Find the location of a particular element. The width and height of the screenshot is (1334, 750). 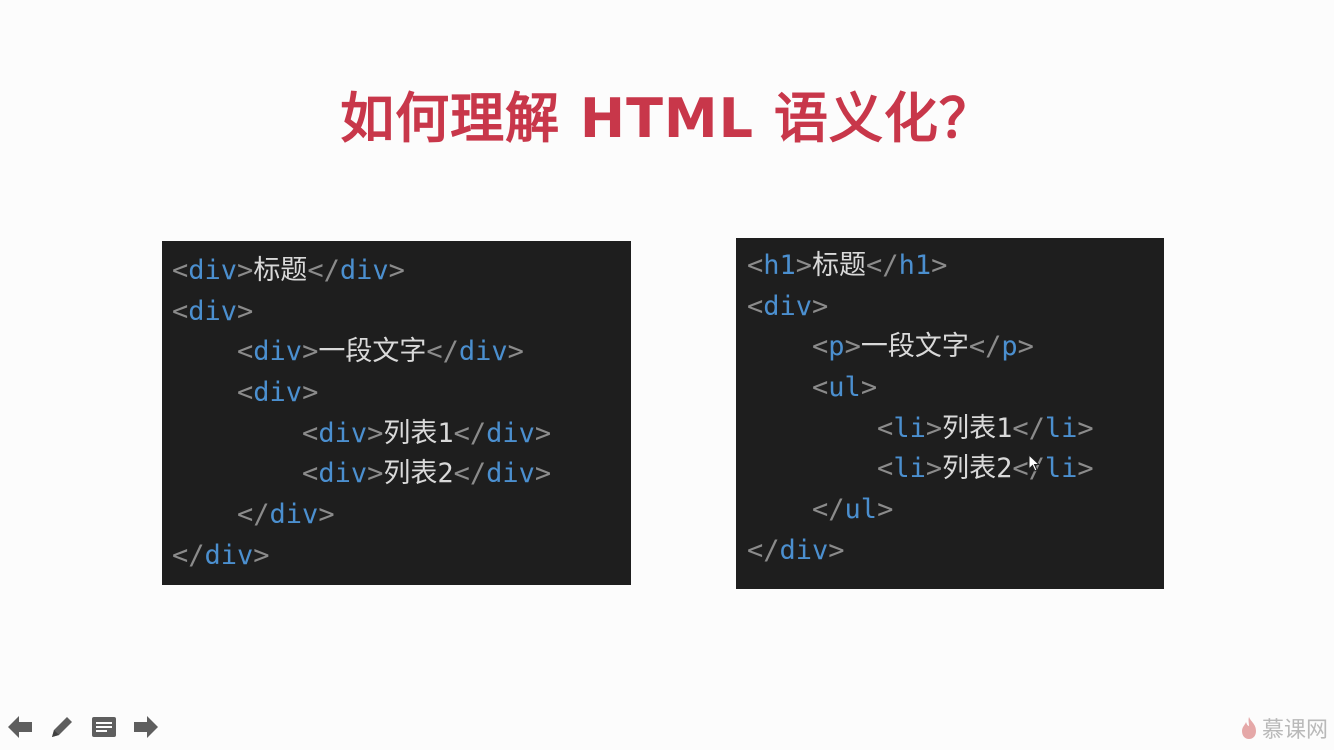

code-line: <div>标题</div> is located at coordinates (401, 271).